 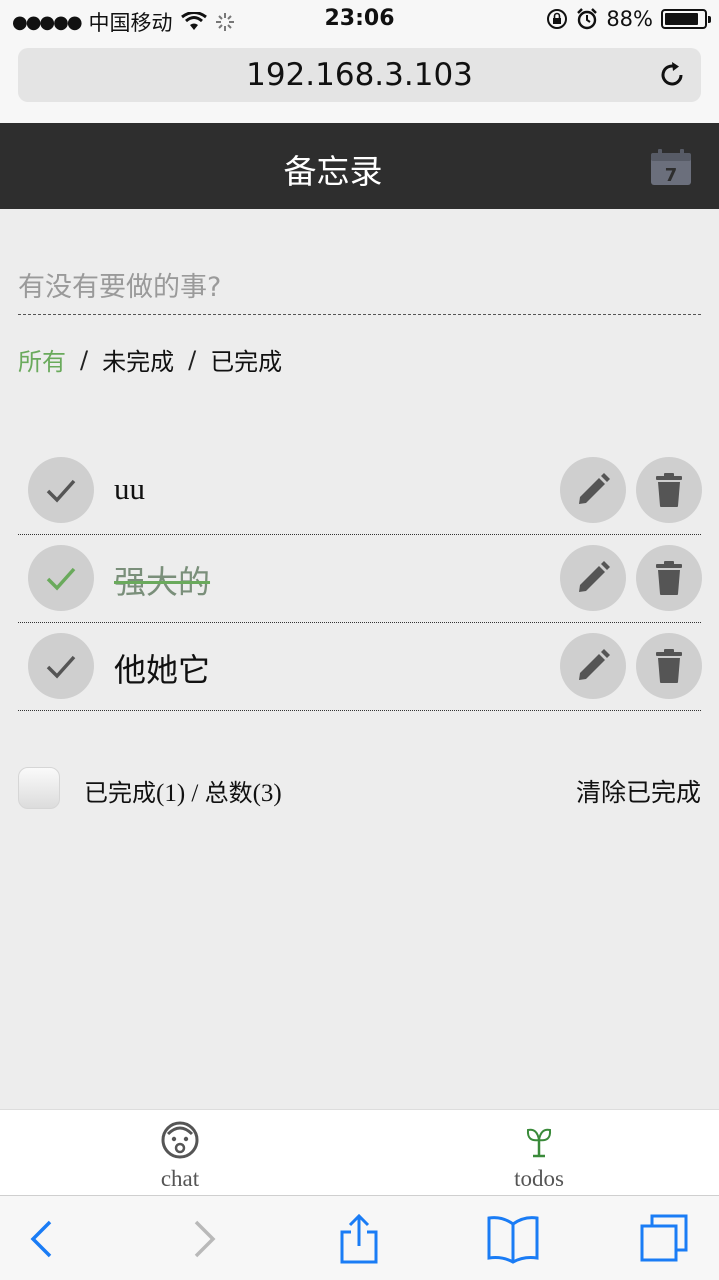 What do you see at coordinates (671, 175) in the screenshot?
I see `calendar-day: 7` at bounding box center [671, 175].